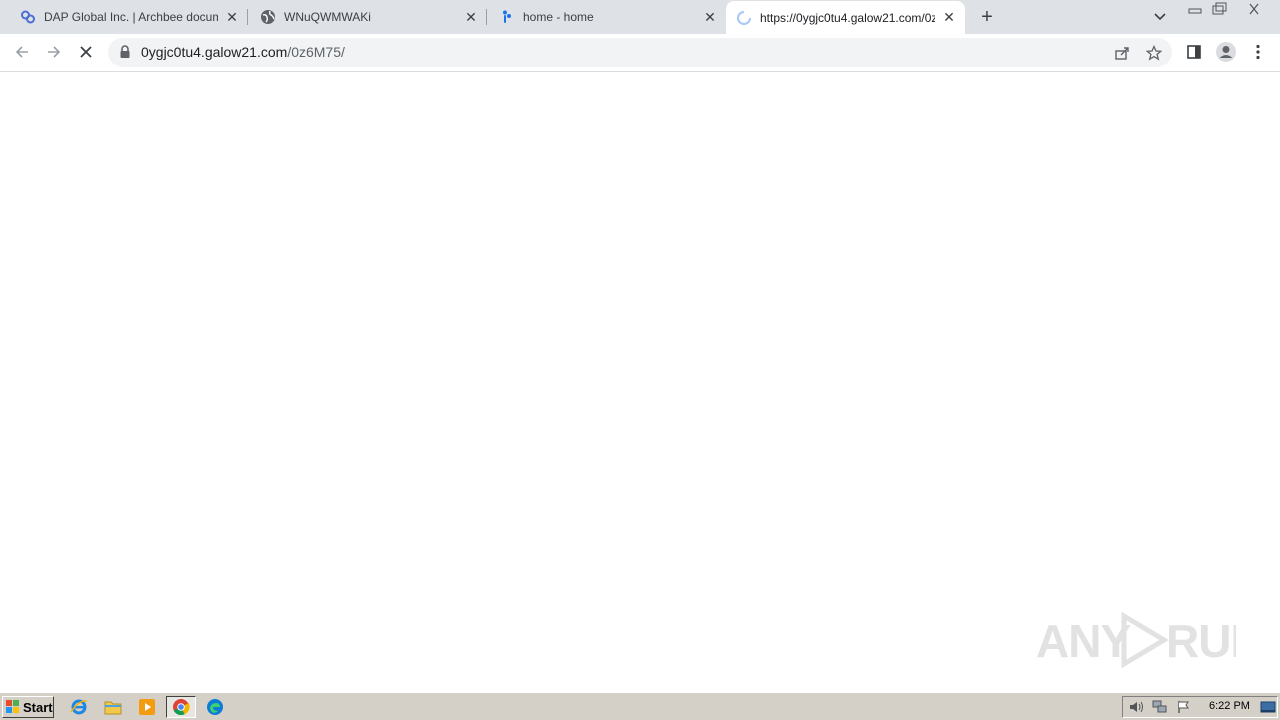  I want to click on address-bar: 0ygjc0tu4.galow21.com/0z6M75/, so click(640, 52).